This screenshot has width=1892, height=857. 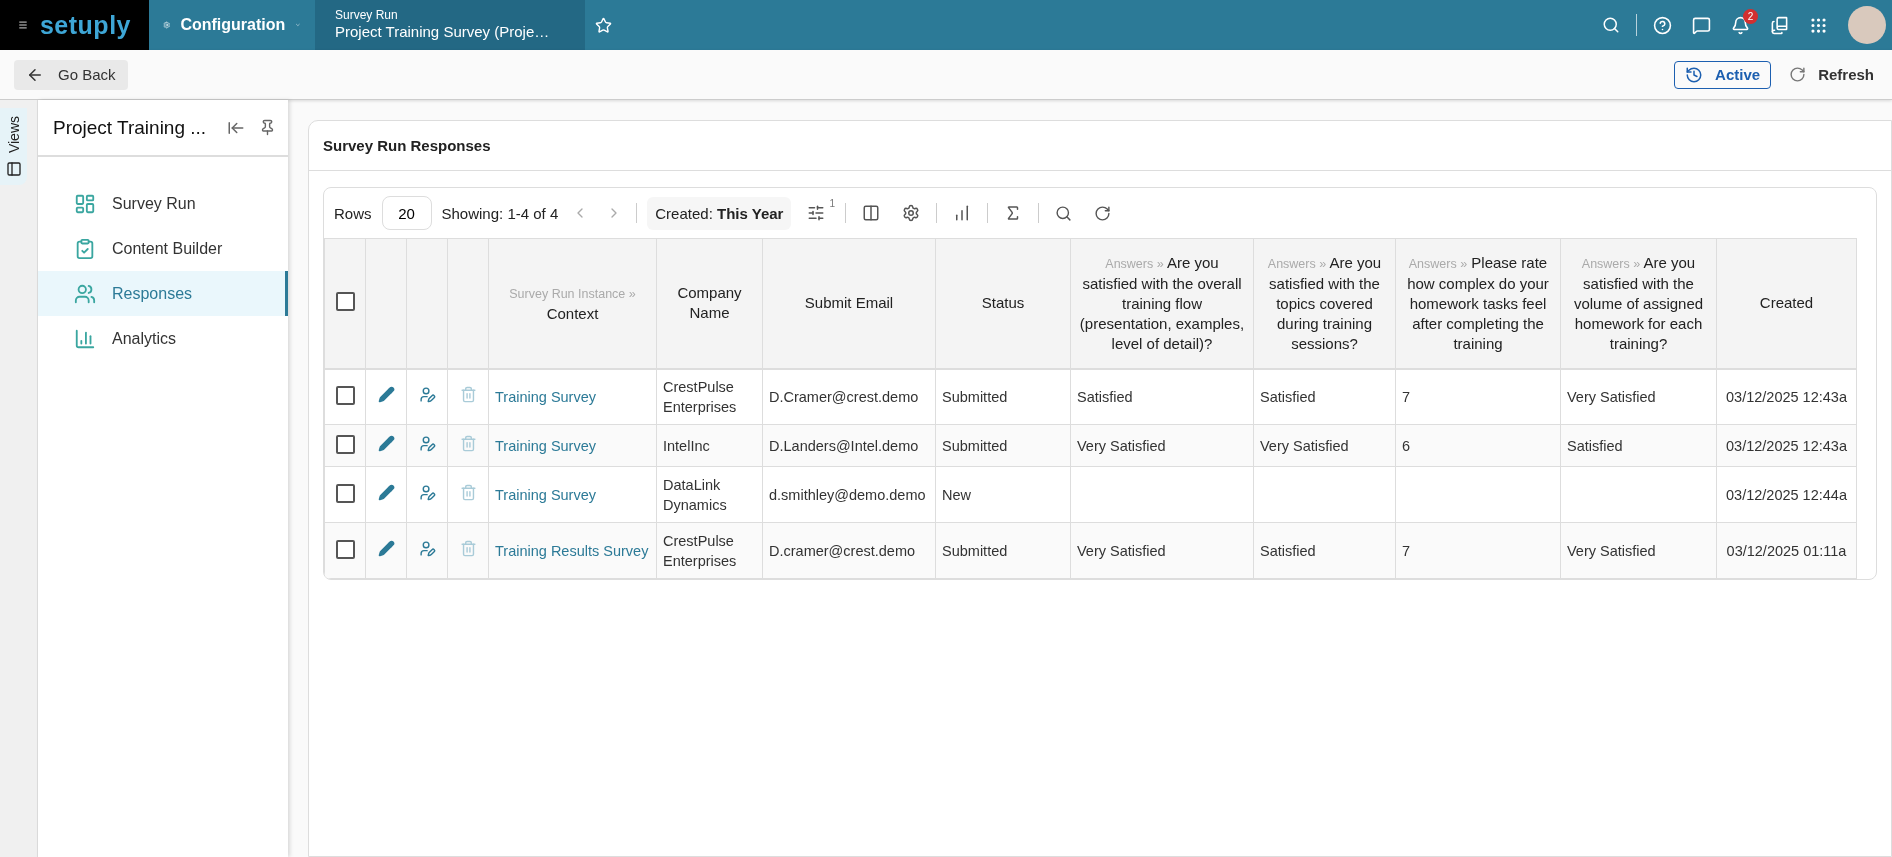 What do you see at coordinates (1694, 74) in the screenshot?
I see `history-icon` at bounding box center [1694, 74].